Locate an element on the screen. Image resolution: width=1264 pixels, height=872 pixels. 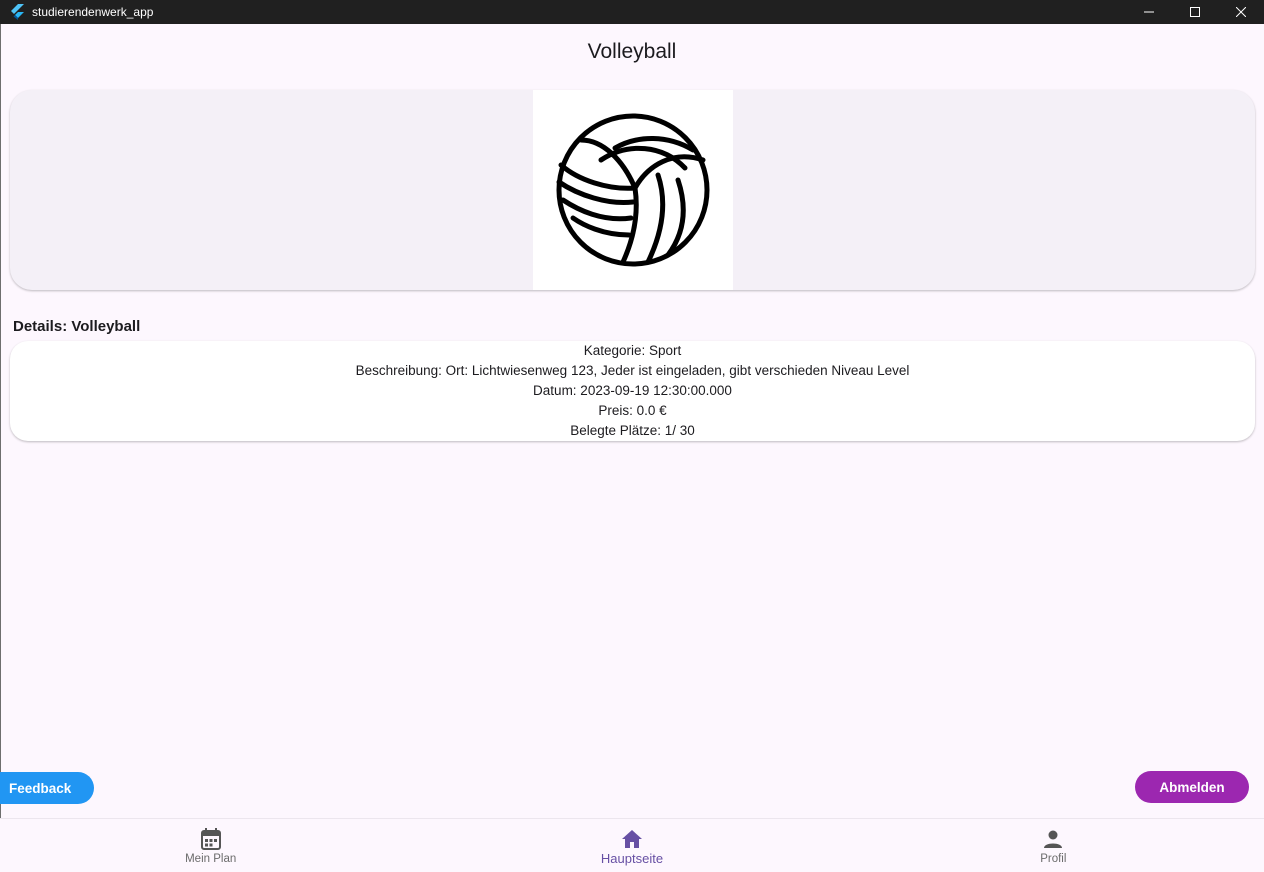
nav-item-hauptseite: Hauptseite is located at coordinates (631, 845).